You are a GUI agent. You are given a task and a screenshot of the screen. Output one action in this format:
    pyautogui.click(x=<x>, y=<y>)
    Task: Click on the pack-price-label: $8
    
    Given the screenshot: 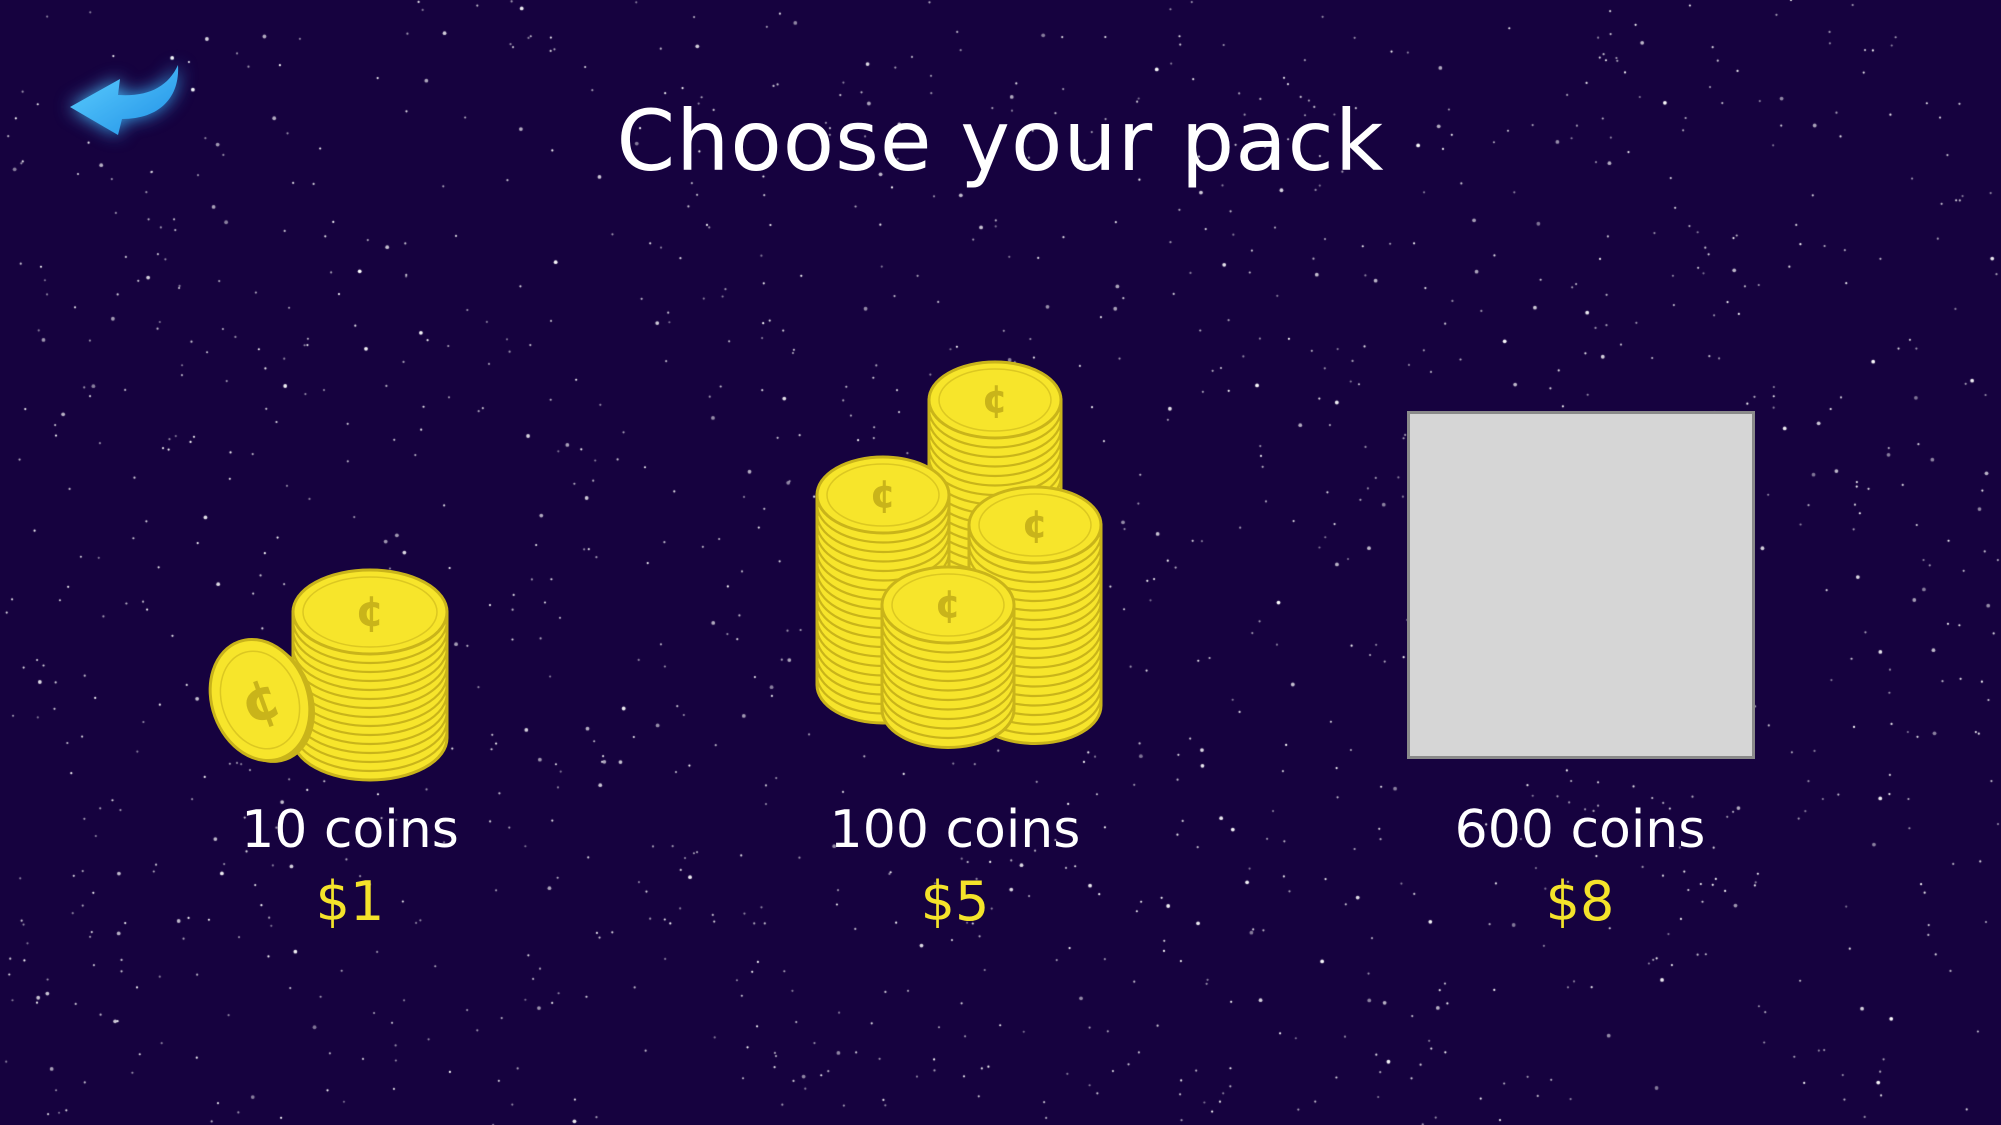 What is the action you would take?
    pyautogui.click(x=1580, y=901)
    